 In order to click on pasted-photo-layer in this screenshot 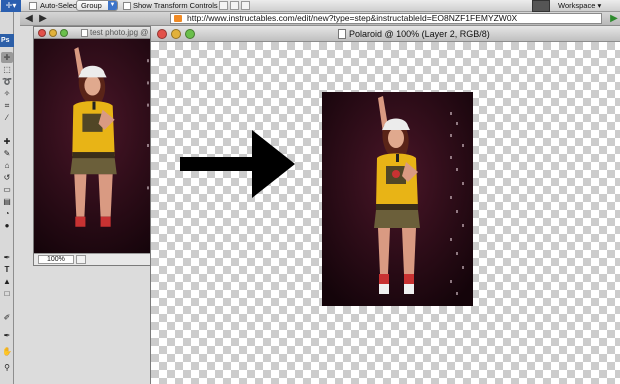, I will do `click(397, 199)`.